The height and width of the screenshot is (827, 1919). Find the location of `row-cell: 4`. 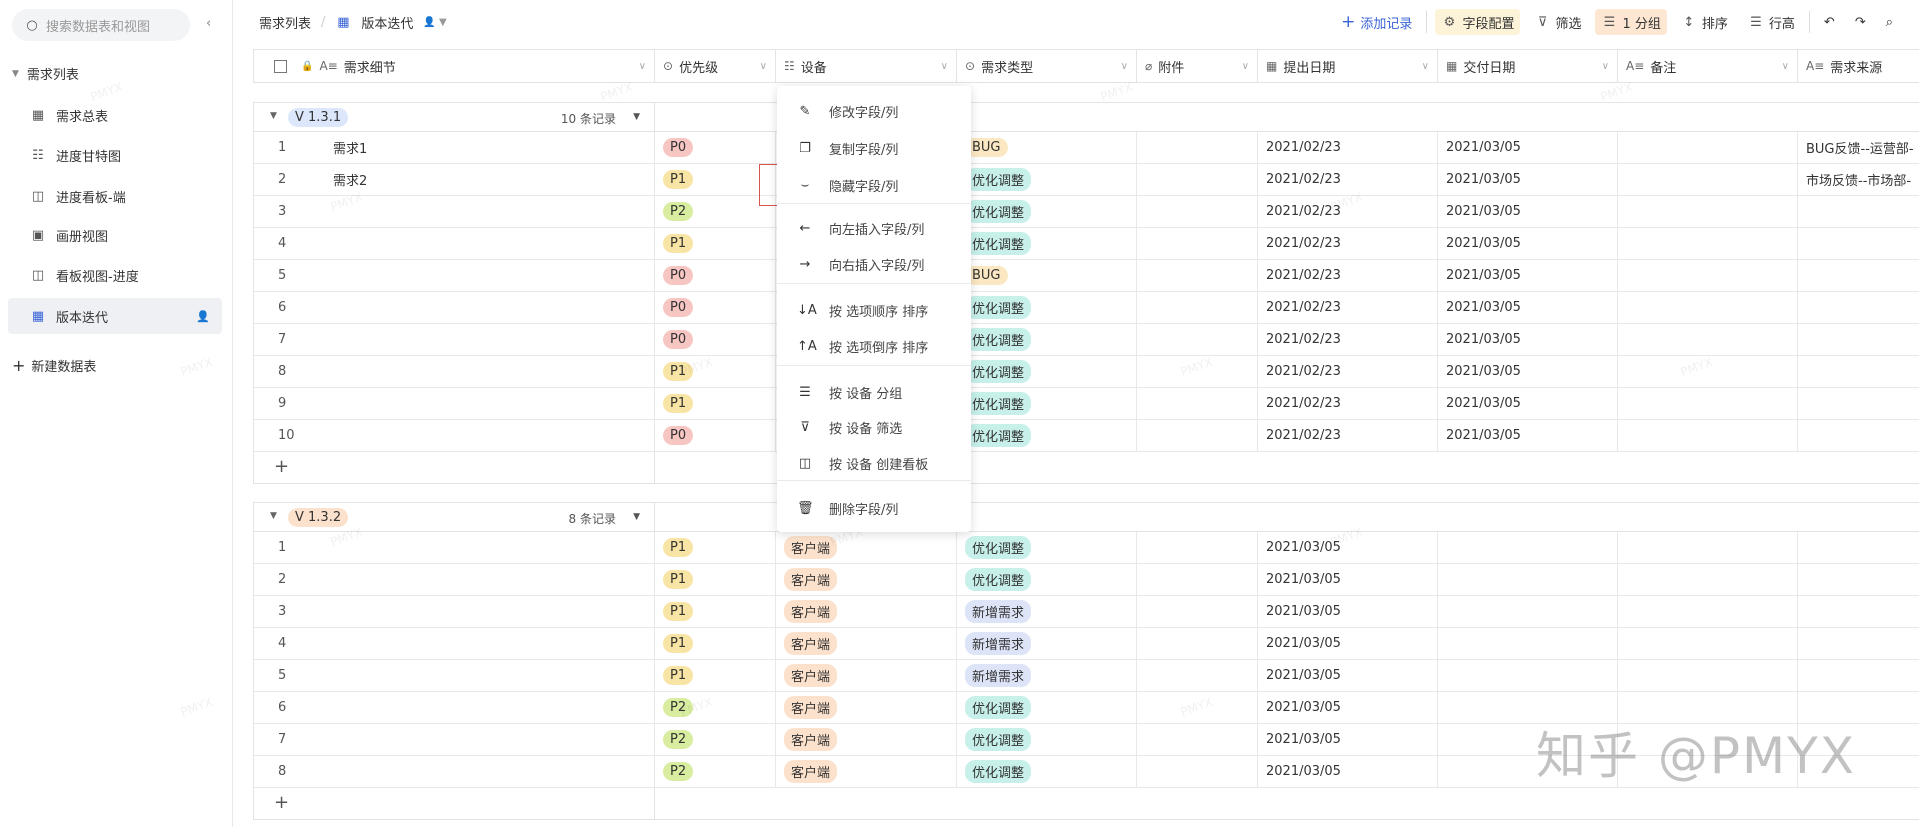

row-cell: 4 is located at coordinates (454, 244).